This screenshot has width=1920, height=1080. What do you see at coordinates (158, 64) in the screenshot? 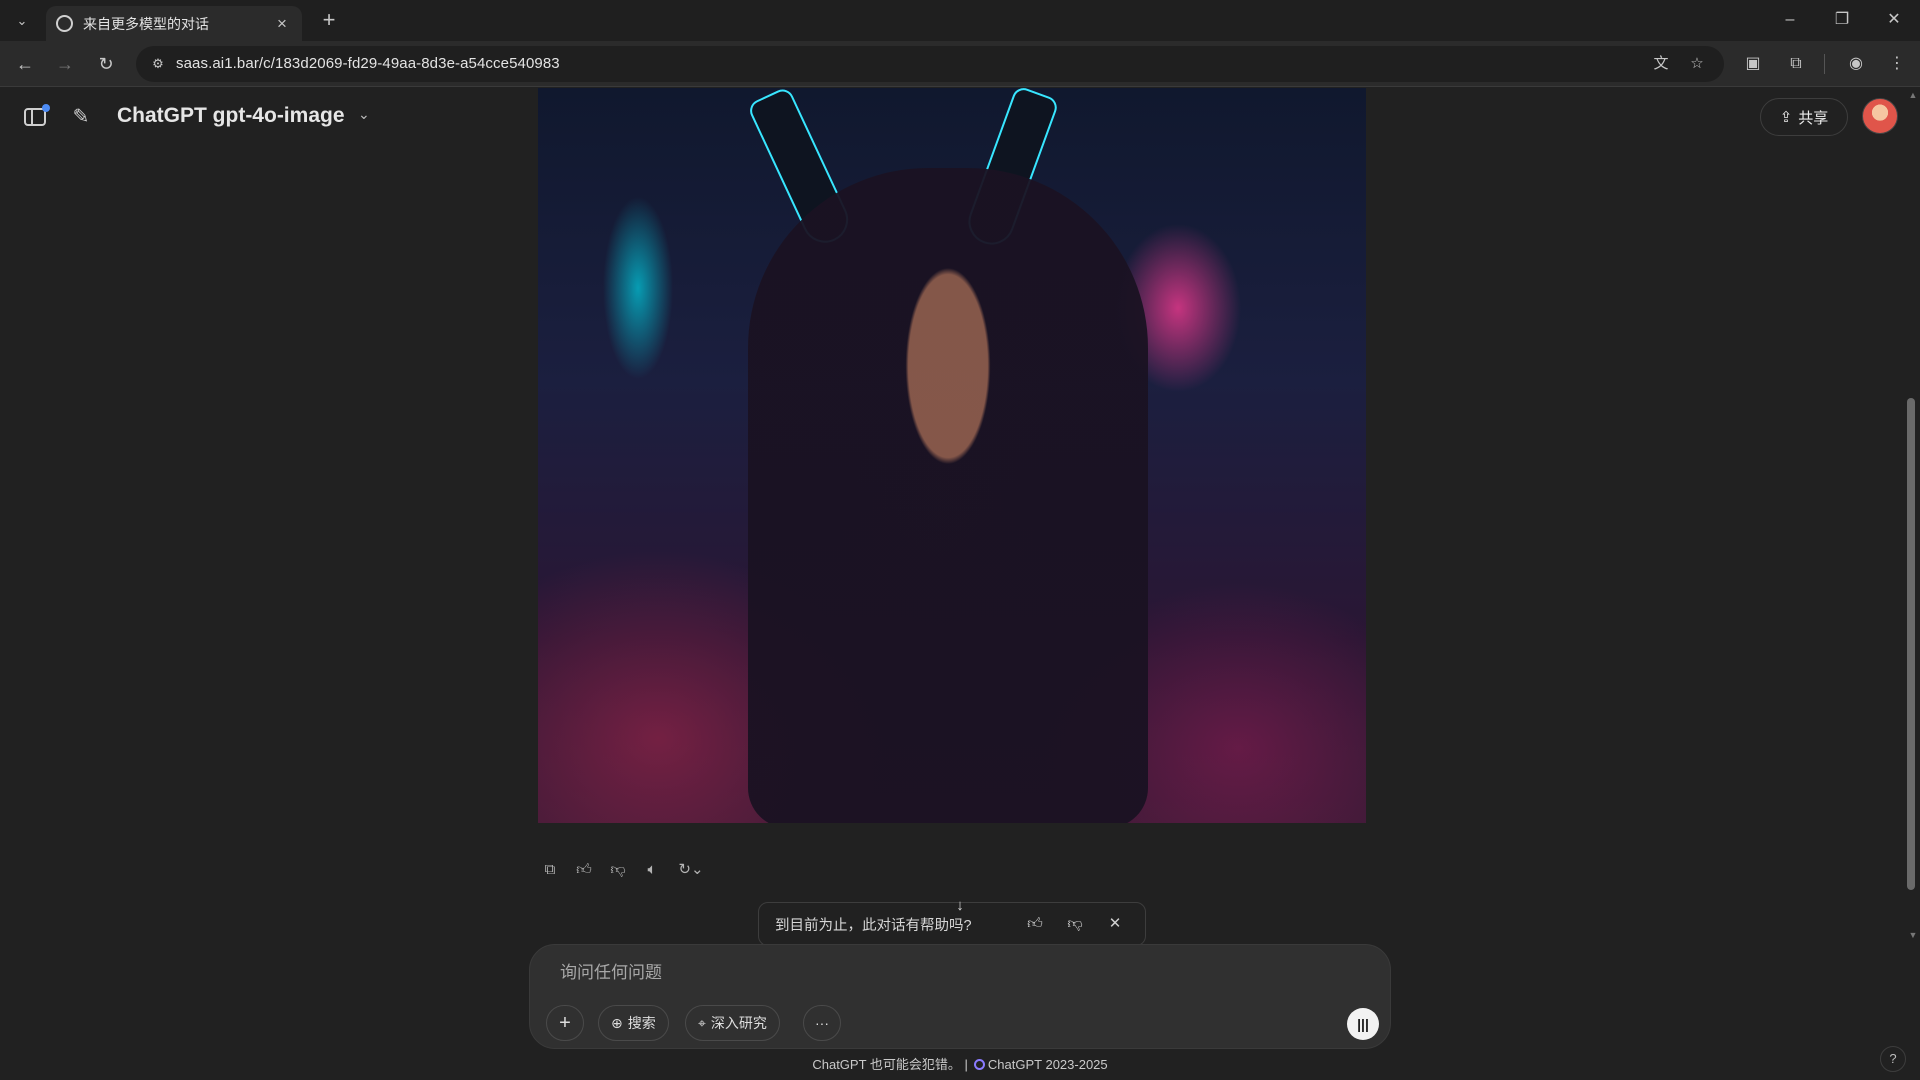
I see `site-info-icon: ⚙` at bounding box center [158, 64].